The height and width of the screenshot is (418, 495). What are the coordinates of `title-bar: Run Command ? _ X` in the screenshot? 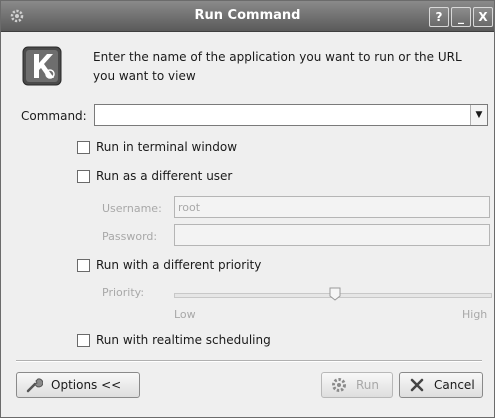 It's located at (247, 16).